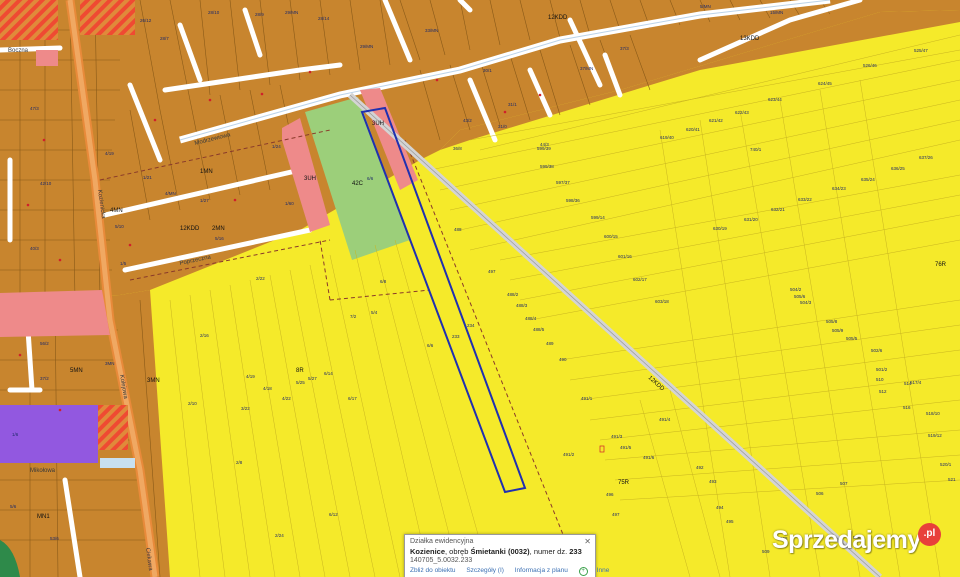  I want to click on popup-precinct-text: , obręb, so click(458, 551).